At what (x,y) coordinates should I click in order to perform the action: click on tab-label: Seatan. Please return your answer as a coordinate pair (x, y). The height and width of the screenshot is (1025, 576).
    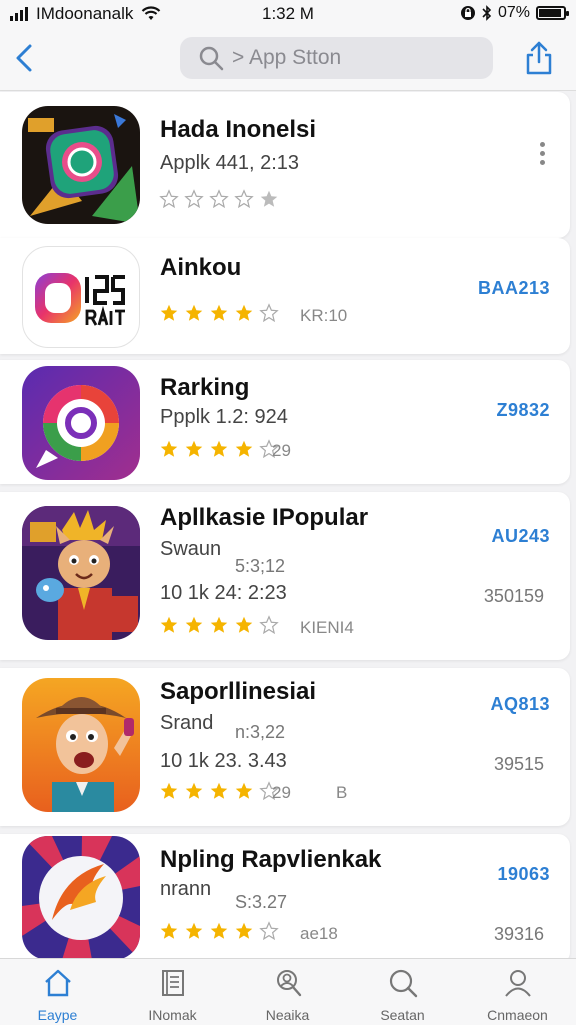
    Looking at the image, I should click on (402, 1015).